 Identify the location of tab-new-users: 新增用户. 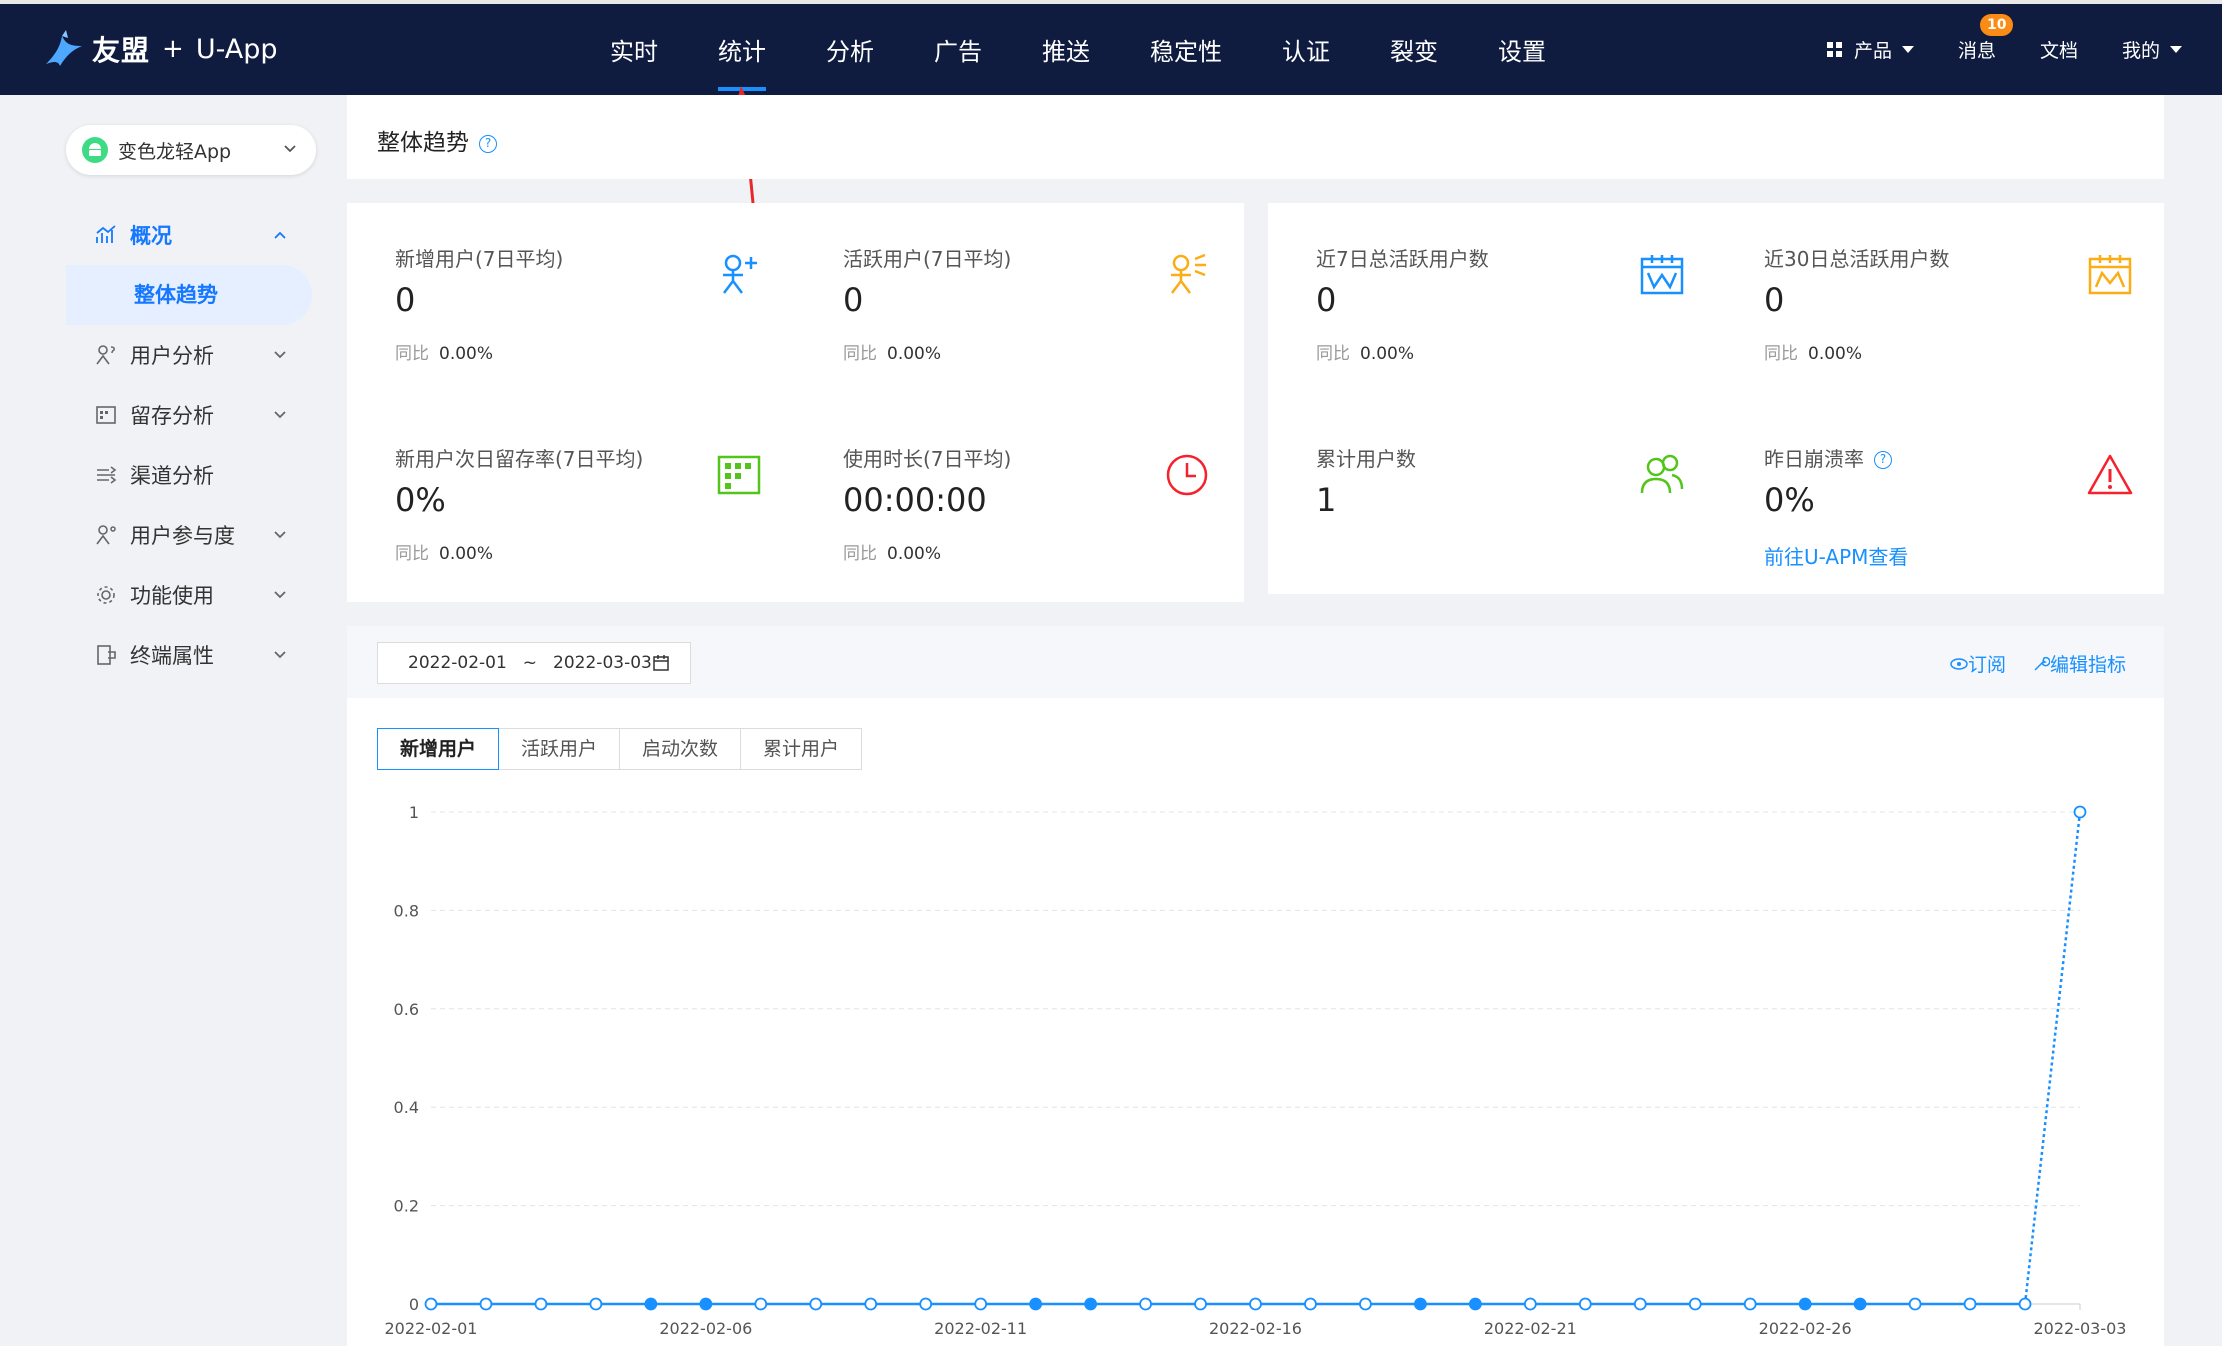
(438, 749).